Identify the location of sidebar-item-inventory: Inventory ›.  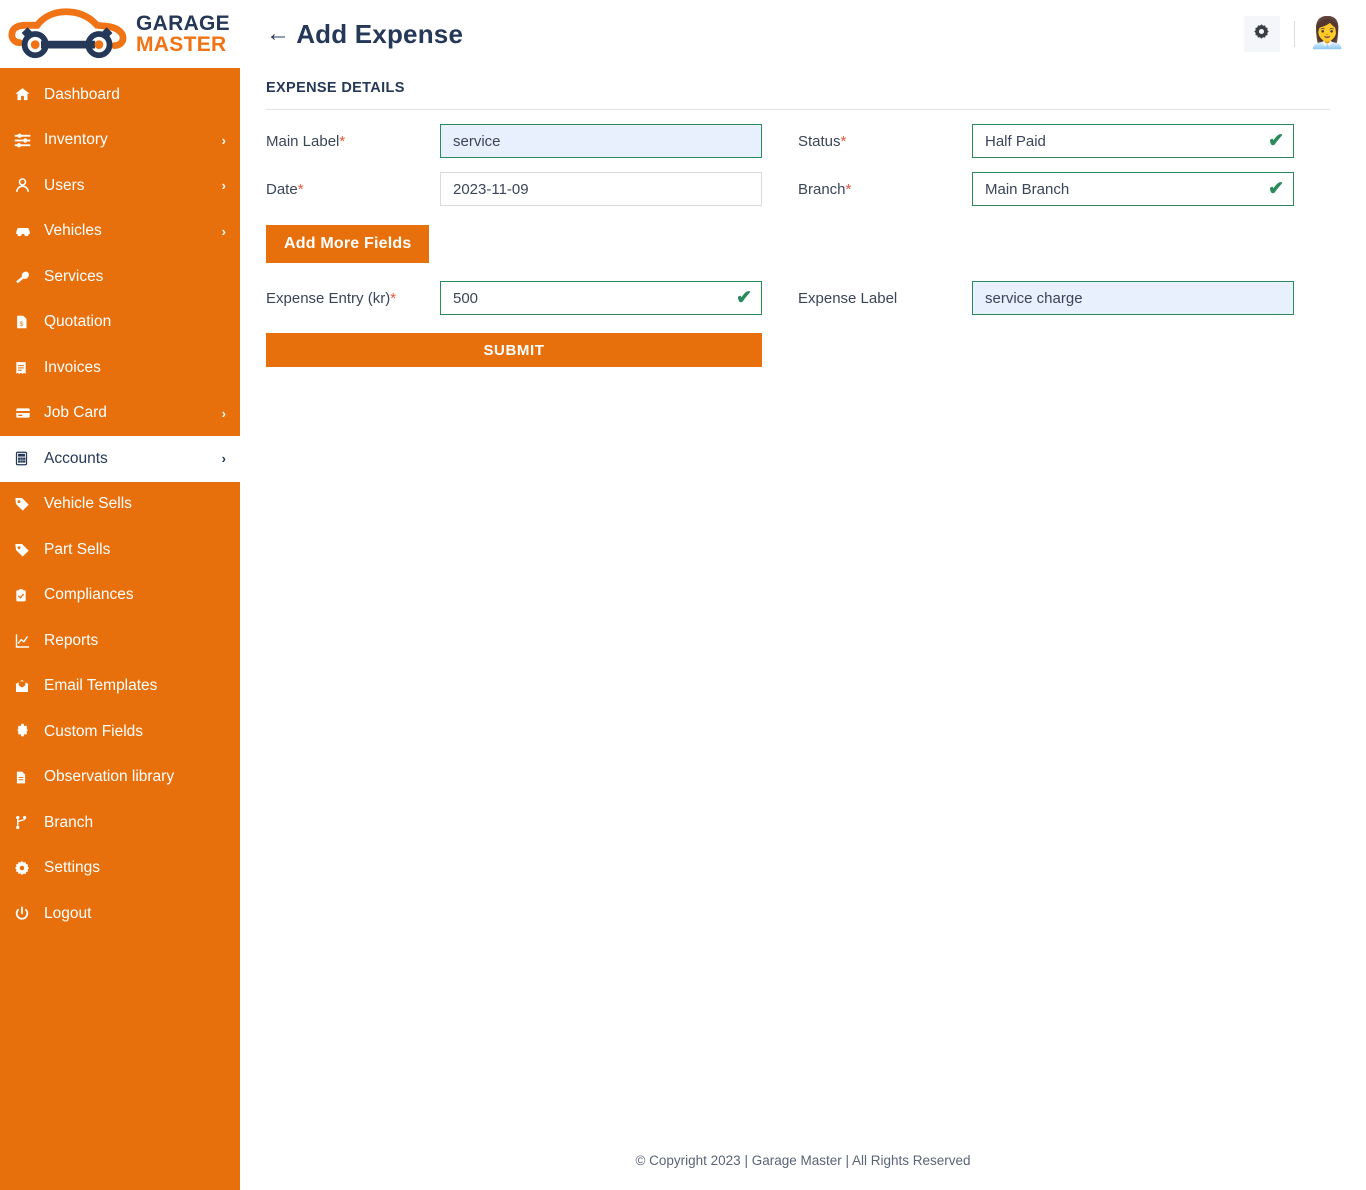
(120, 141).